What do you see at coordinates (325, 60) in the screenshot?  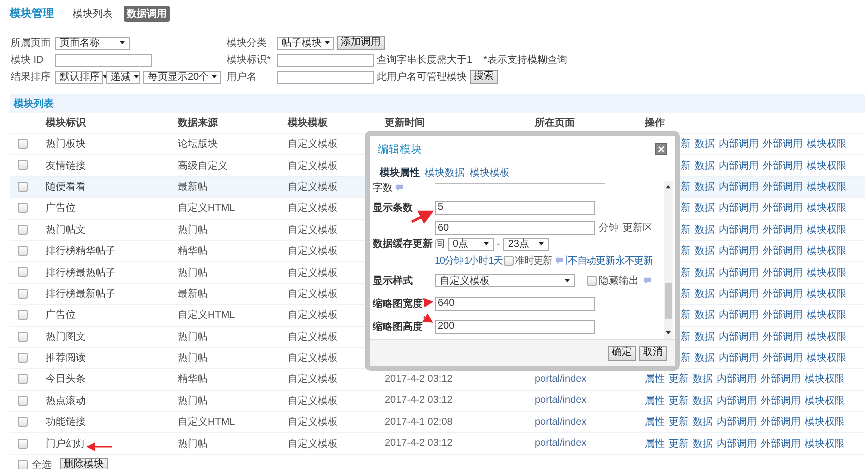 I see `key-input` at bounding box center [325, 60].